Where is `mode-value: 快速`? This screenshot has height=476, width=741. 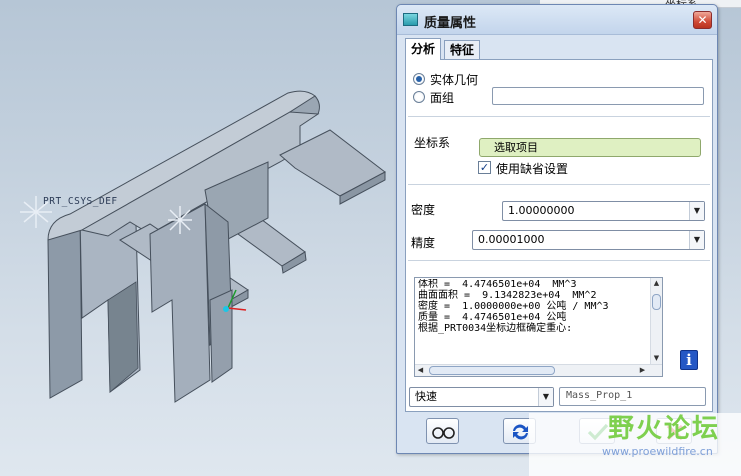
mode-value: 快速 is located at coordinates (426, 396).